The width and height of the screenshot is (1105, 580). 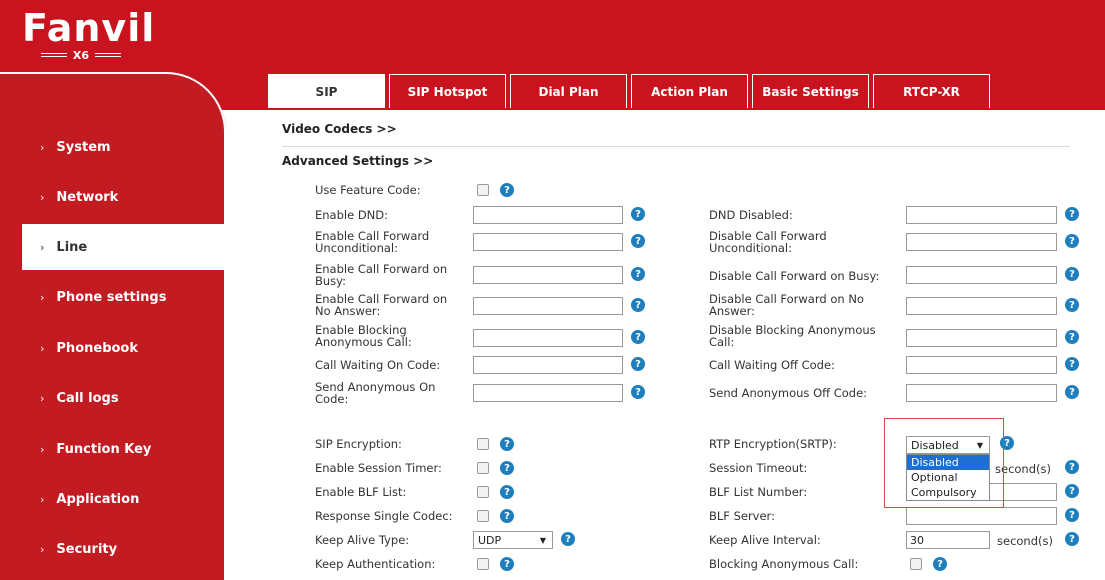 What do you see at coordinates (548, 242) in the screenshot?
I see `enable-cf-uncond-input` at bounding box center [548, 242].